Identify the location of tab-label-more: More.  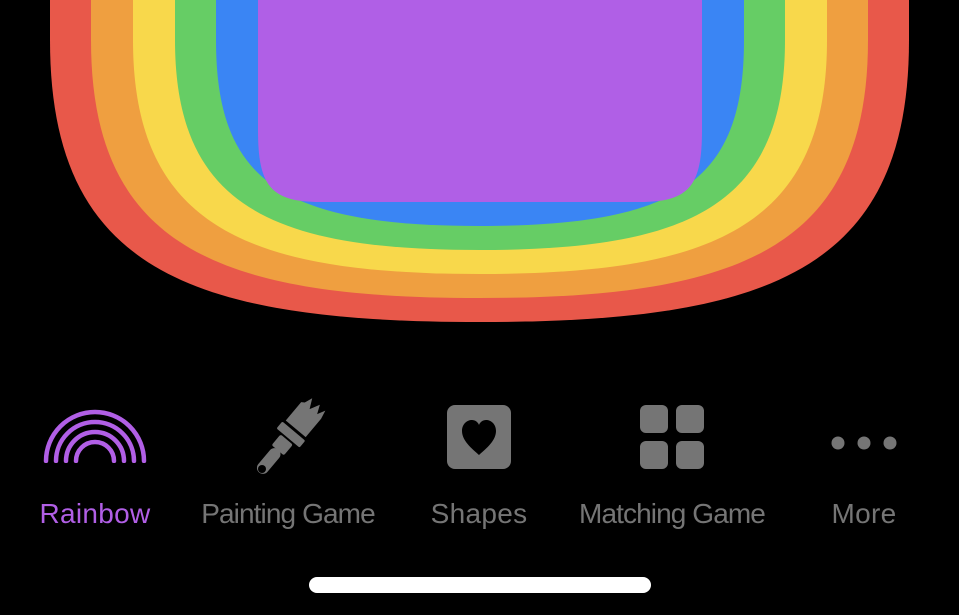
(864, 513).